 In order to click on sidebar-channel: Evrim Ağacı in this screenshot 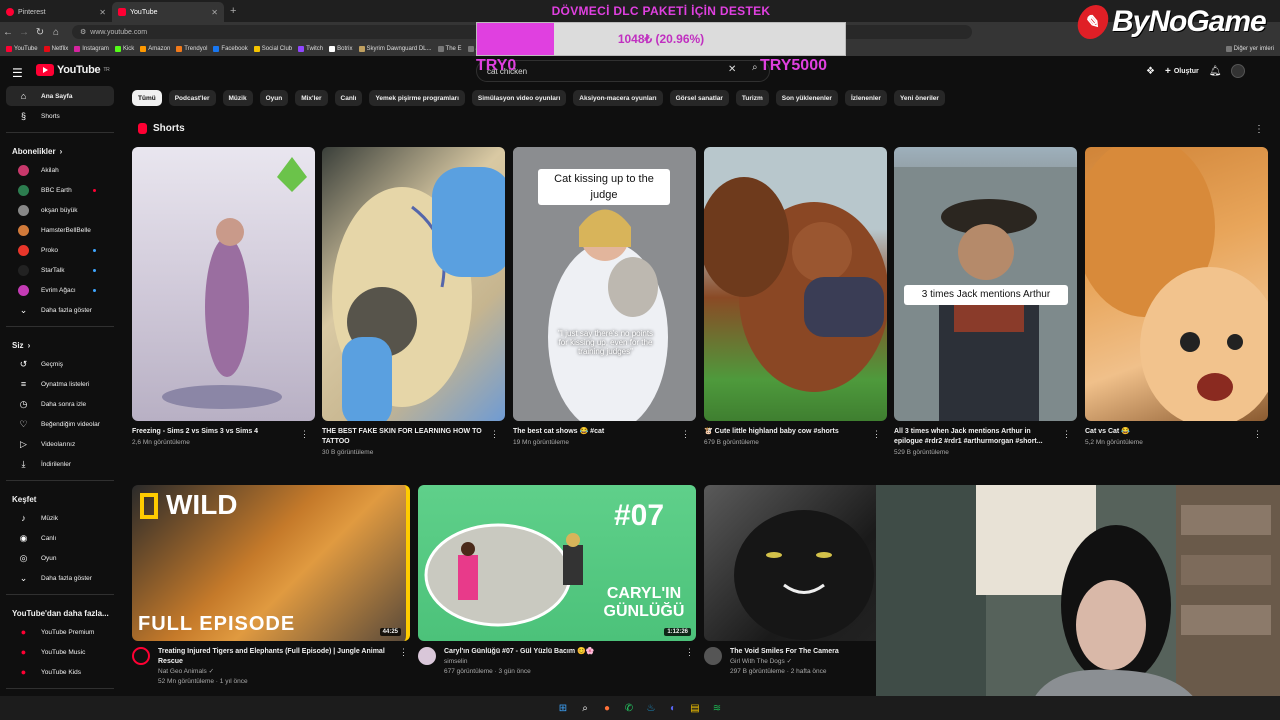, I will do `click(60, 290)`.